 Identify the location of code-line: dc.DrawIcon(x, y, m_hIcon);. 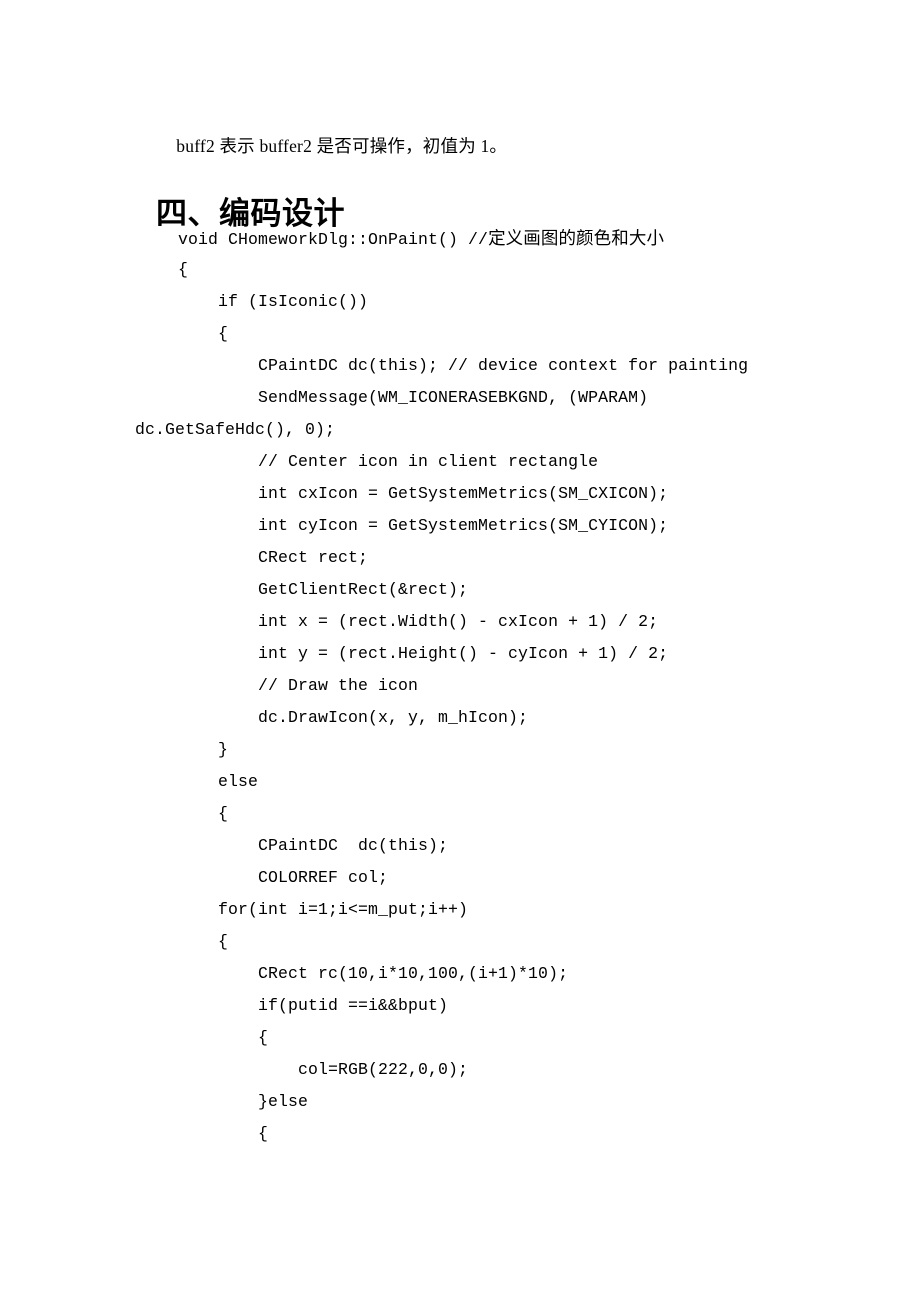
(343, 717).